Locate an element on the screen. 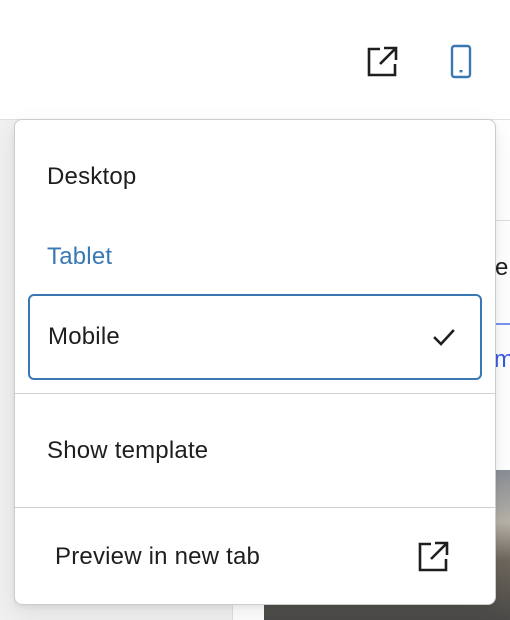 This screenshot has width=510, height=620. device-preview-button is located at coordinates (461, 62).